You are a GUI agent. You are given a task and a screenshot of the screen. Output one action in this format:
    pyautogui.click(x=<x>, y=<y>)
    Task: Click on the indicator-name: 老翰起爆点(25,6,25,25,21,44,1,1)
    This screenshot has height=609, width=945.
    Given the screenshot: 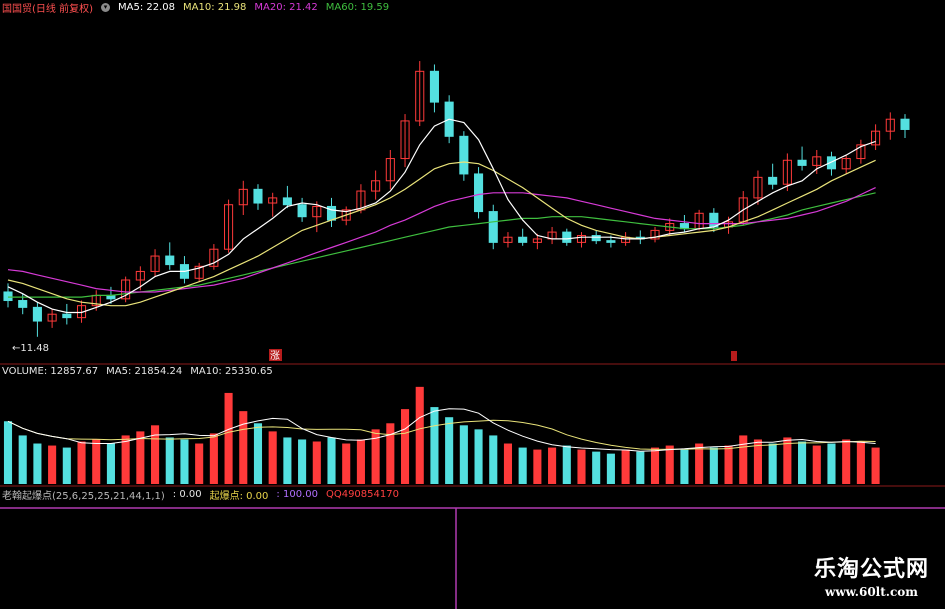 What is the action you would take?
    pyautogui.click(x=83, y=494)
    